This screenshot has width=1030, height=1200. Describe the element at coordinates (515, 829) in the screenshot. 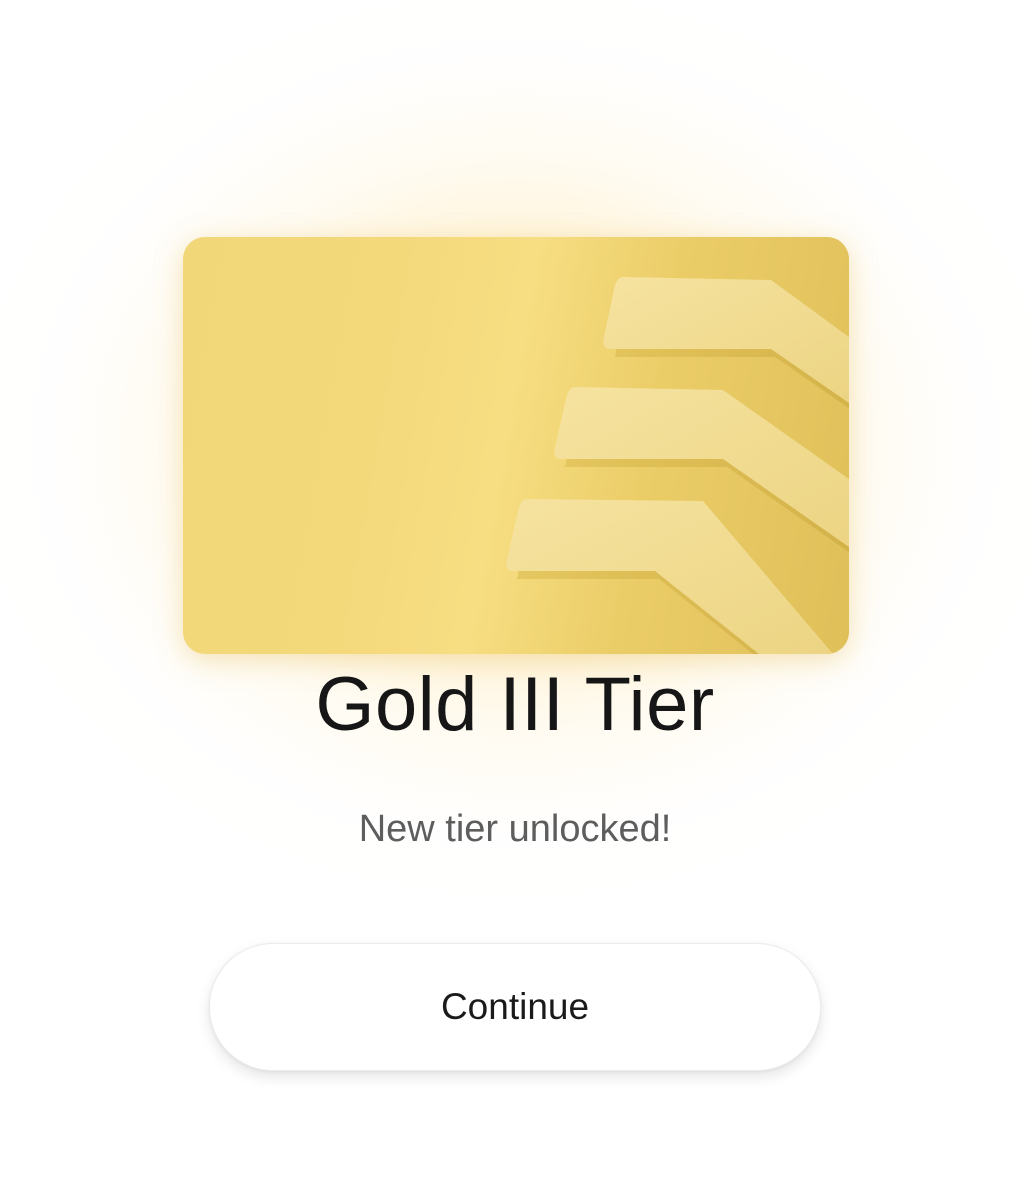

I see `tier-unlocked-message: New tier unlocked!` at that location.